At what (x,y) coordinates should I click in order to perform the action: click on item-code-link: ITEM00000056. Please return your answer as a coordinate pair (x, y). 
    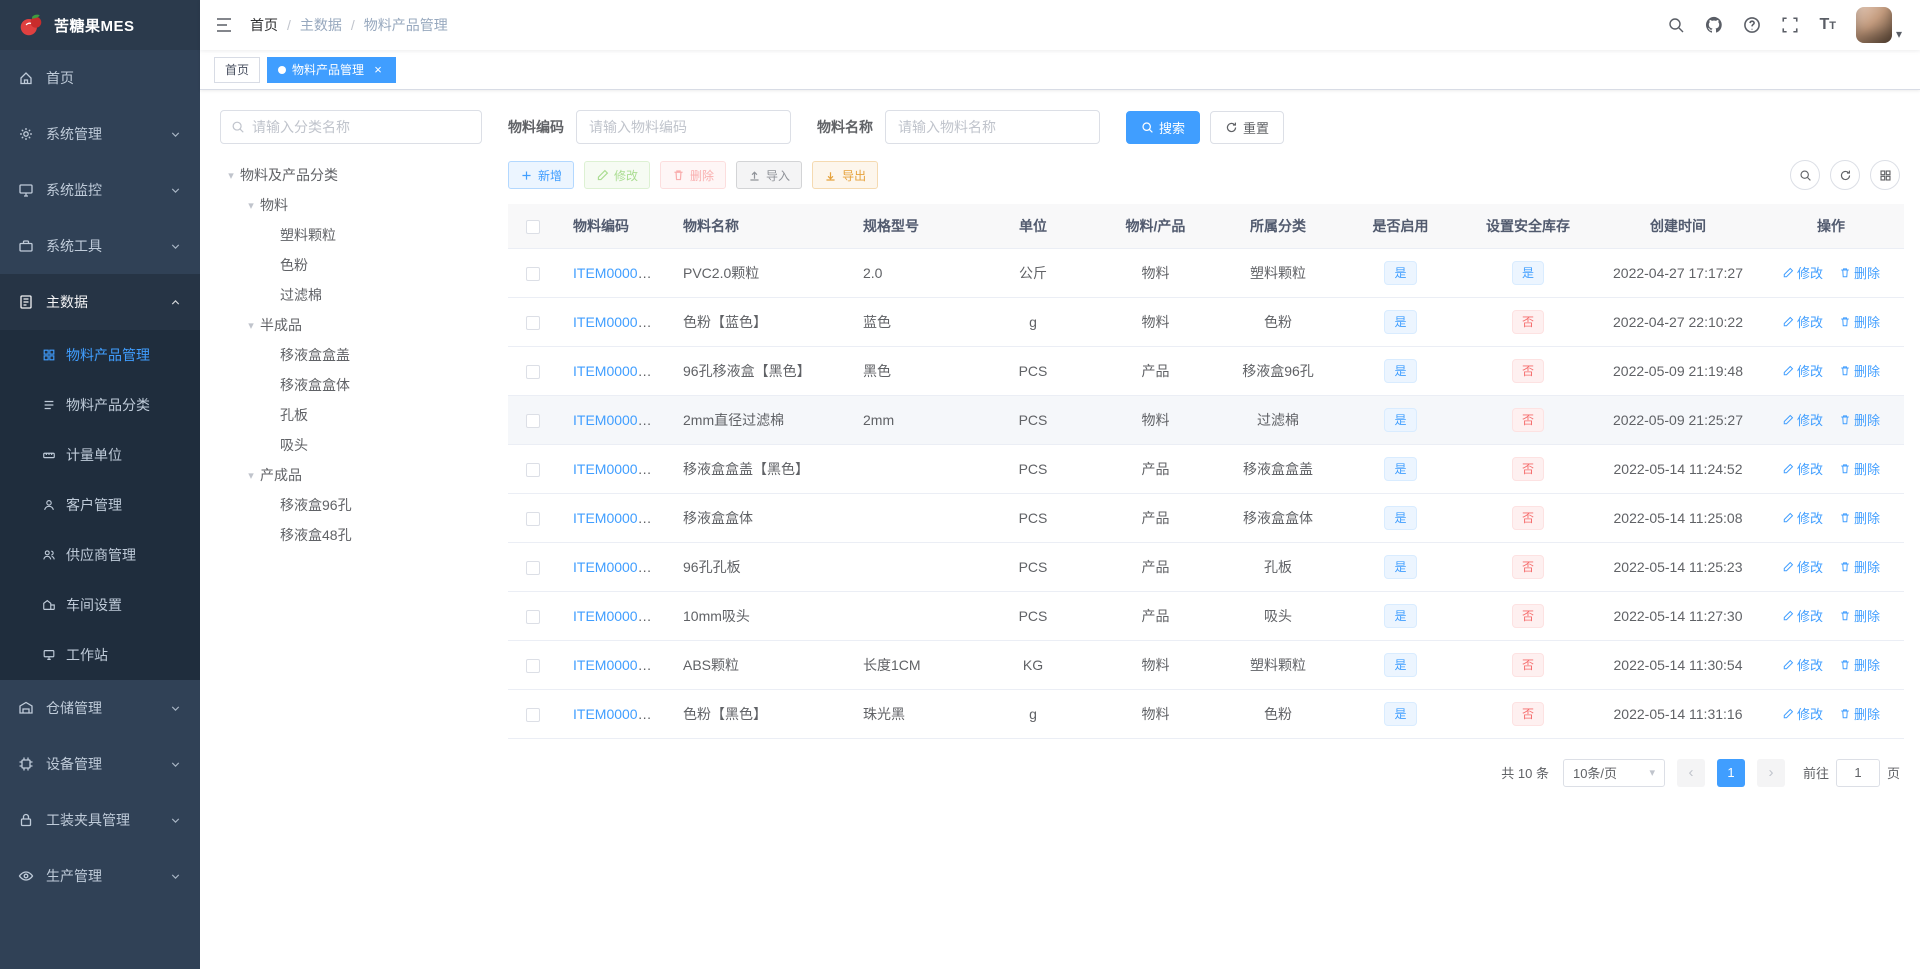
    Looking at the image, I should click on (620, 714).